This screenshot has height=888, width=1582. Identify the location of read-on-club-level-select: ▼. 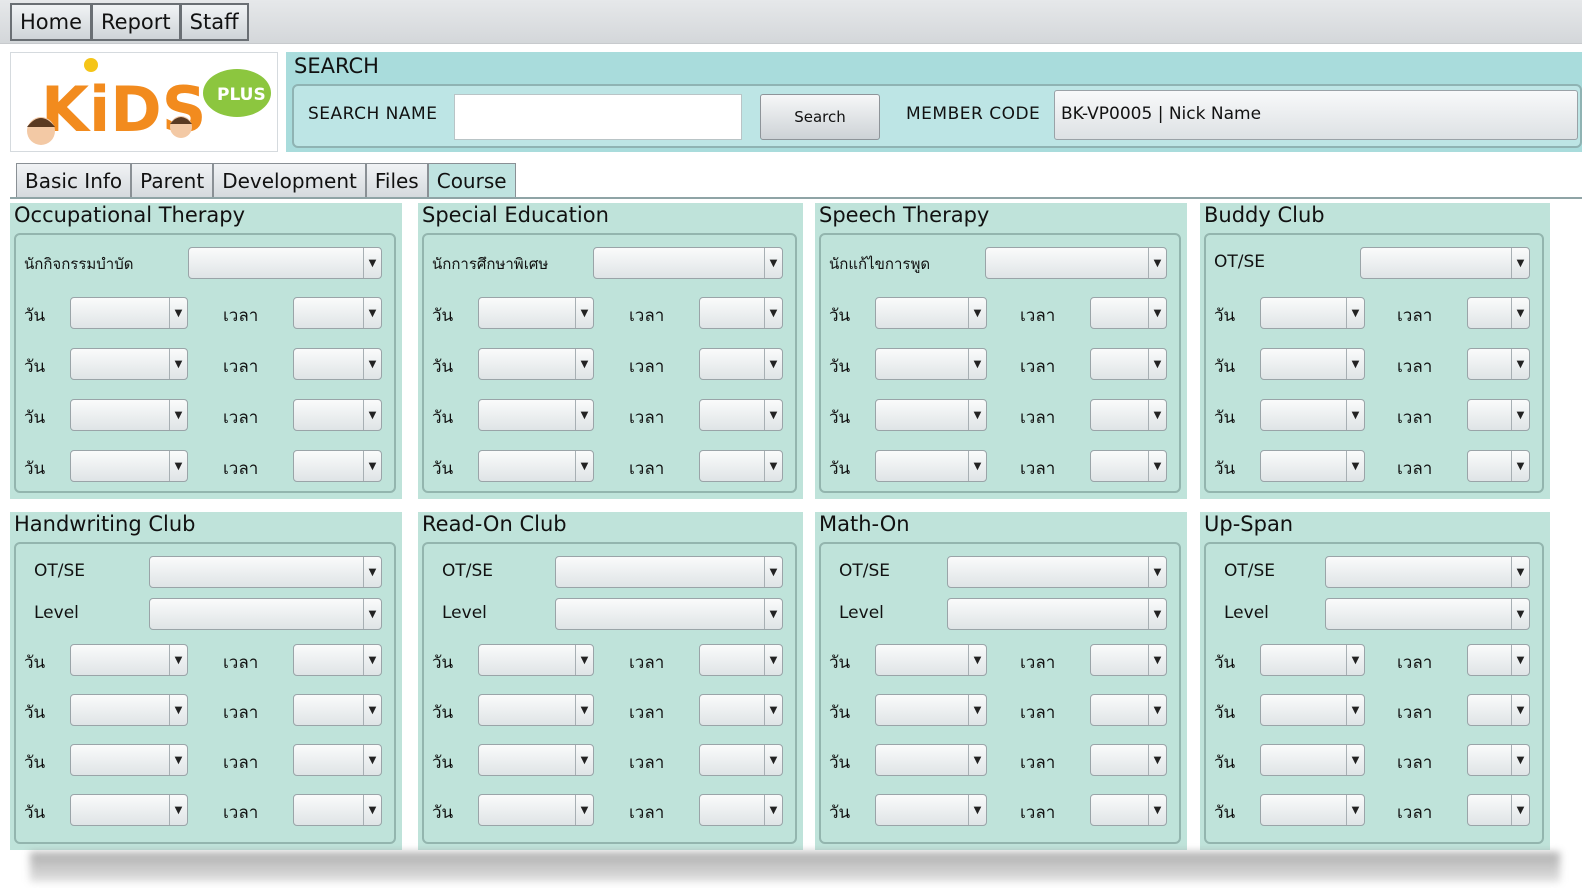
(669, 614).